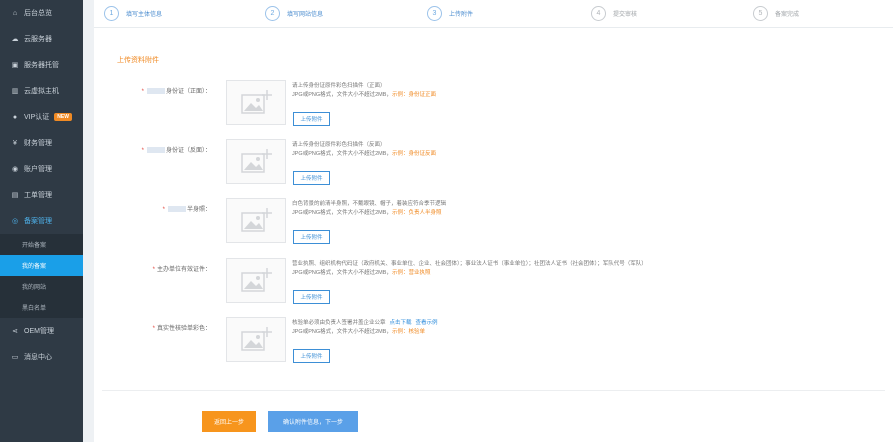 Image resolution: width=893 pixels, height=442 pixels. What do you see at coordinates (272, 13) in the screenshot?
I see `step-number: 2` at bounding box center [272, 13].